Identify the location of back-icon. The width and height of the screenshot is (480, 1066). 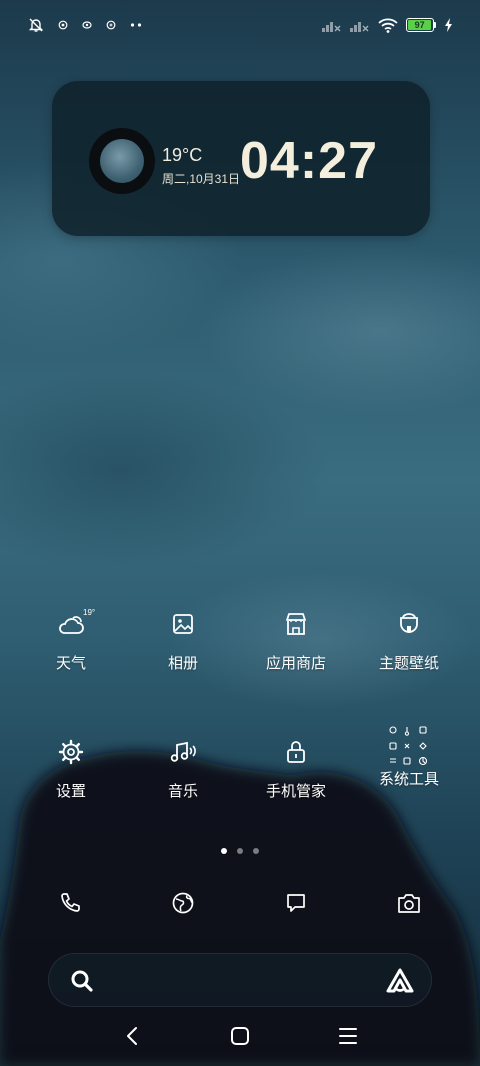
(132, 1038).